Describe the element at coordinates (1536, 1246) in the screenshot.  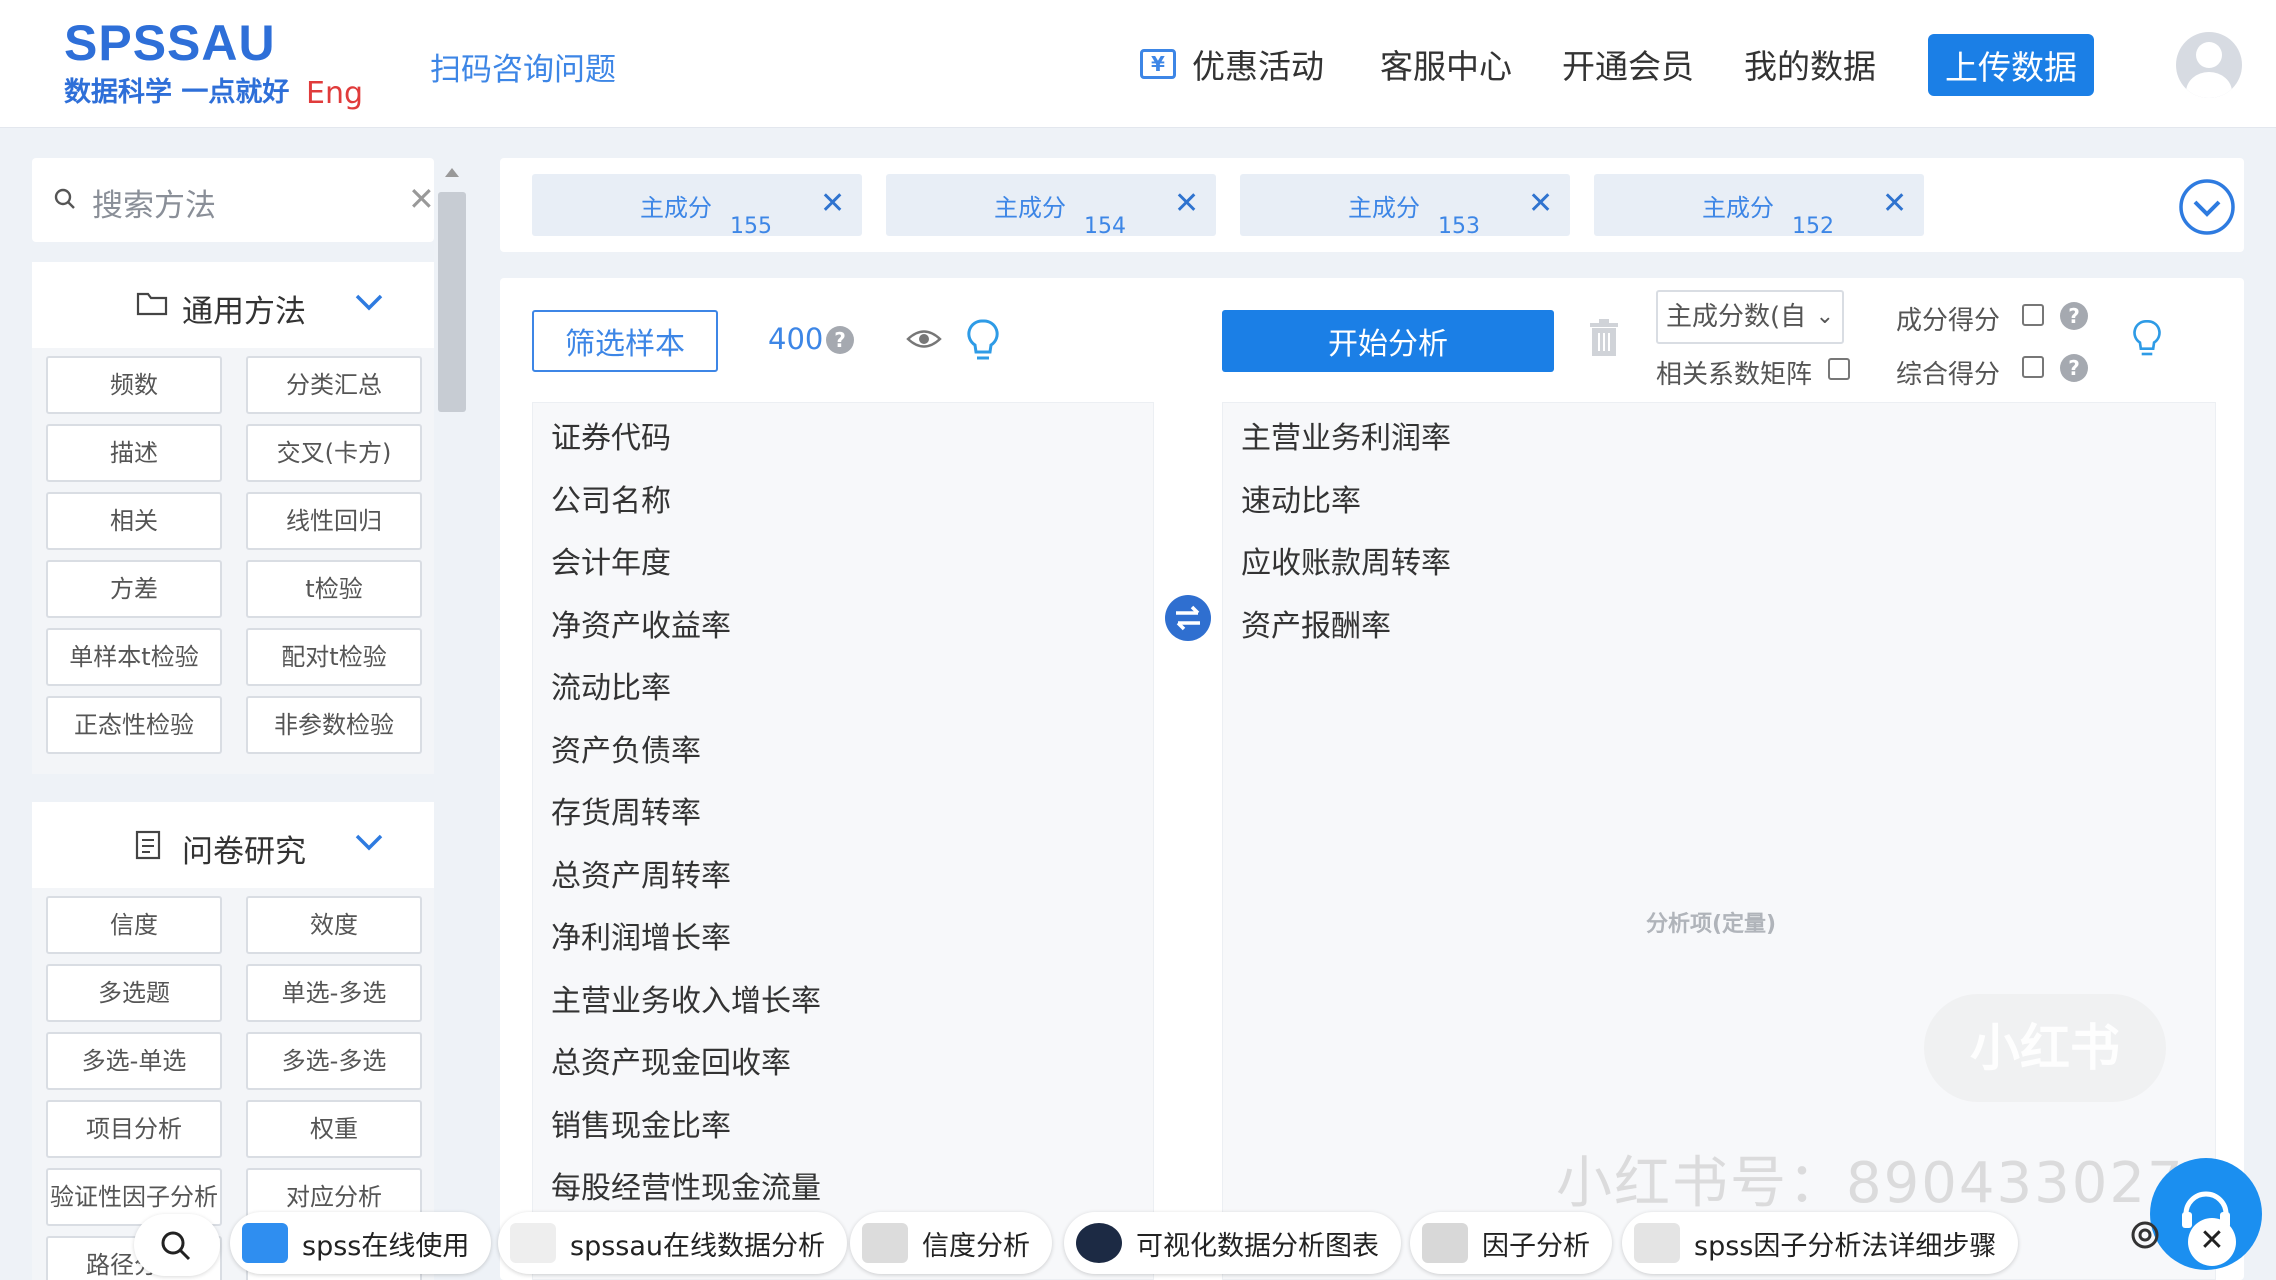
I see `chip-label: 因子分析` at that location.